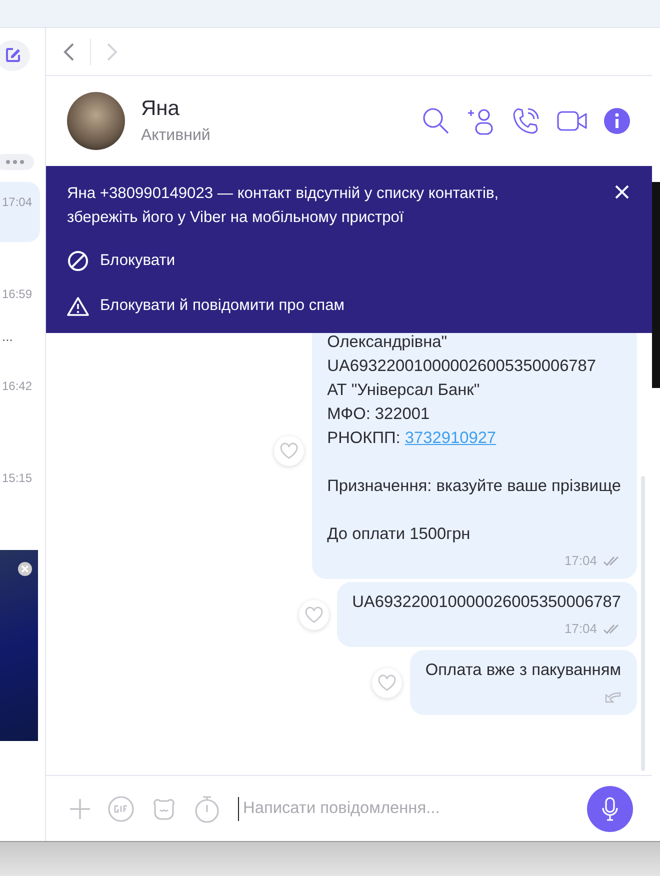  What do you see at coordinates (17, 293) in the screenshot?
I see `chat-time: 16:59` at bounding box center [17, 293].